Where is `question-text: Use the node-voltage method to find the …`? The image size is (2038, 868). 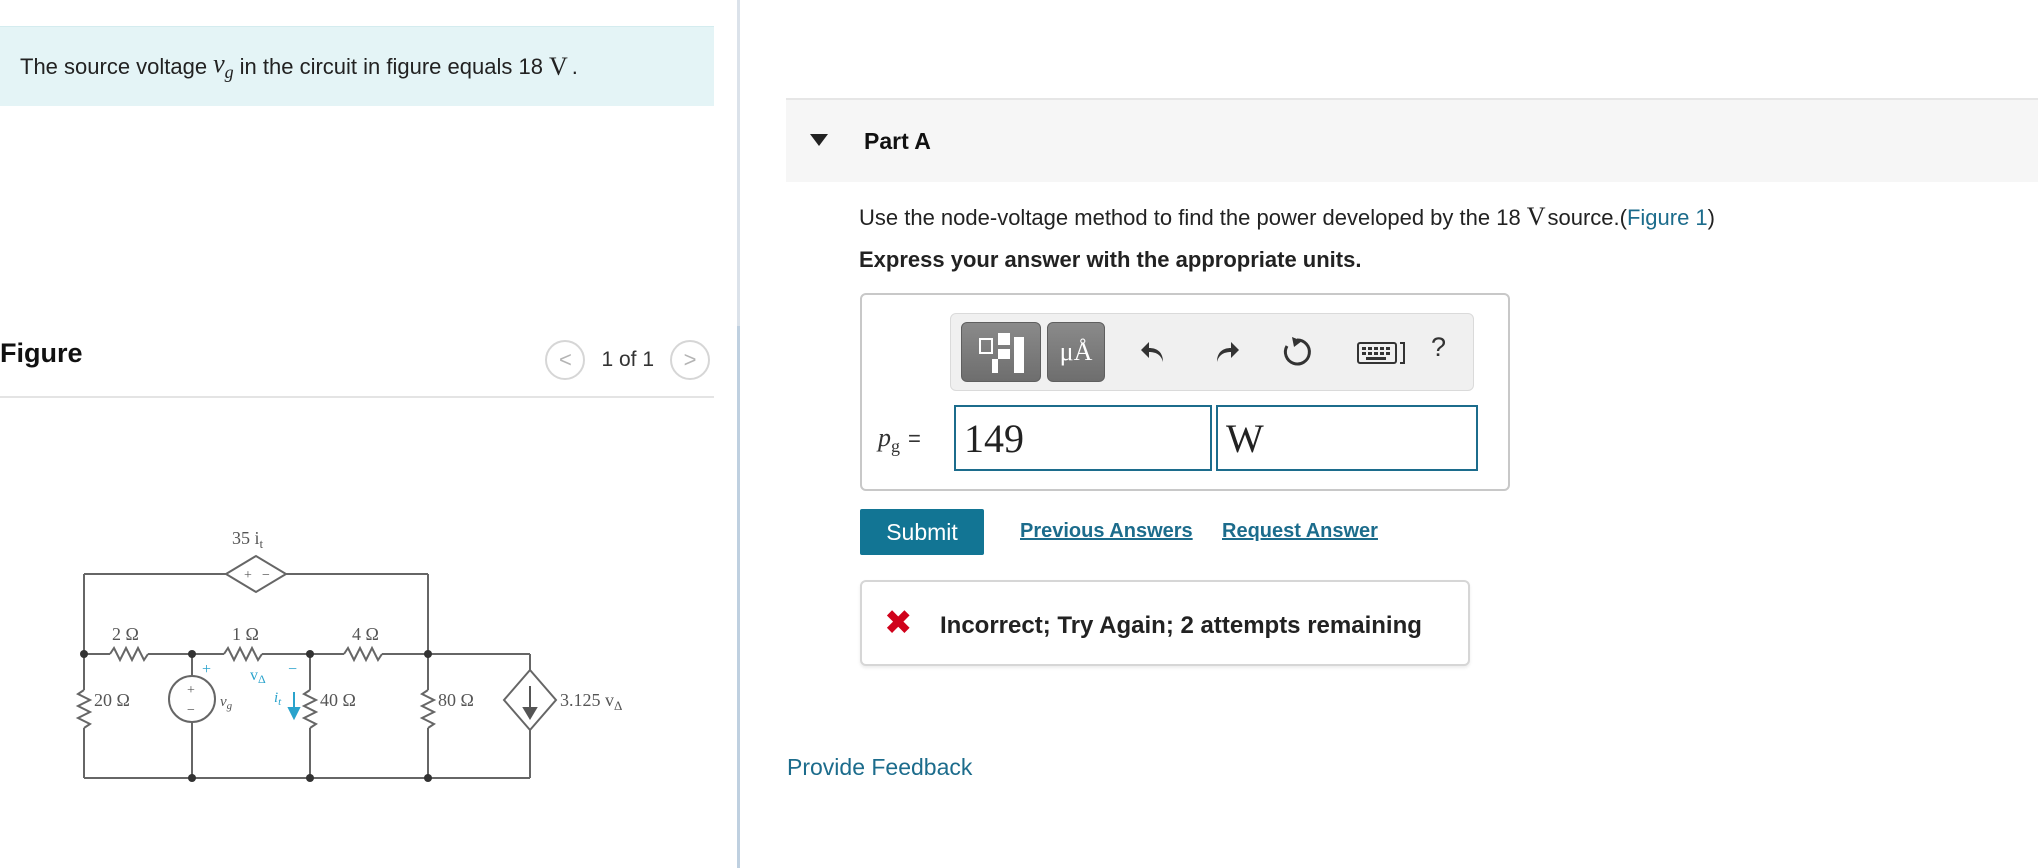
question-text: Use the node-voltage method to find the … is located at coordinates (1287, 217).